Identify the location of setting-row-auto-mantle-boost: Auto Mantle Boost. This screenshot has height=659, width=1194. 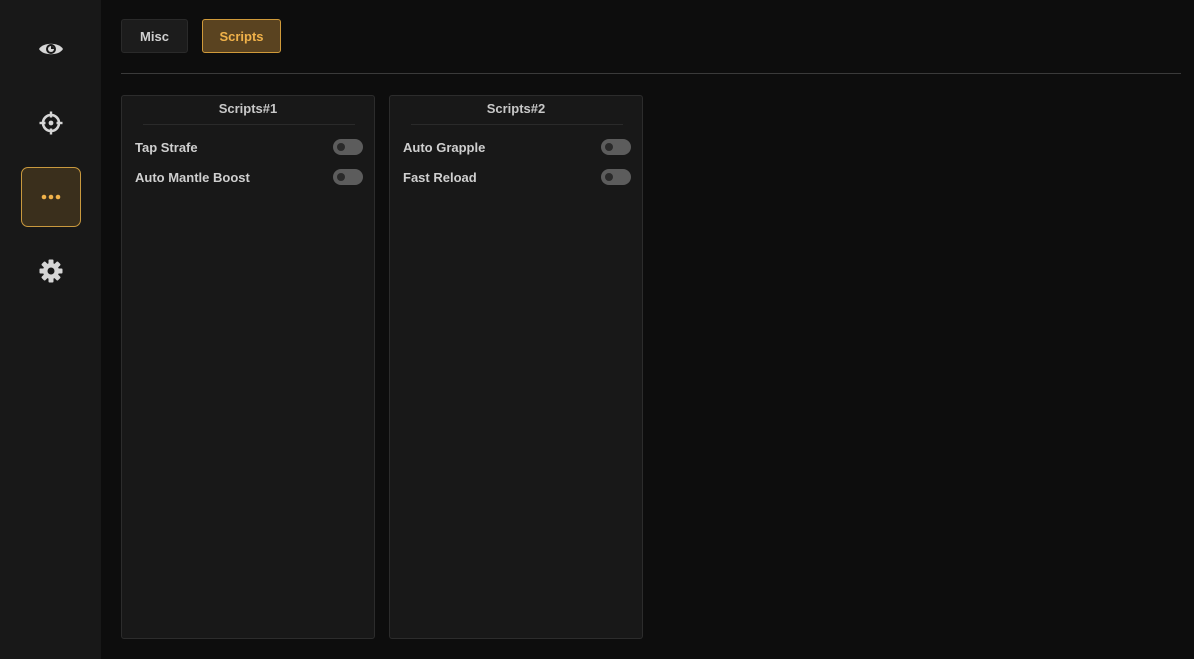
(249, 177).